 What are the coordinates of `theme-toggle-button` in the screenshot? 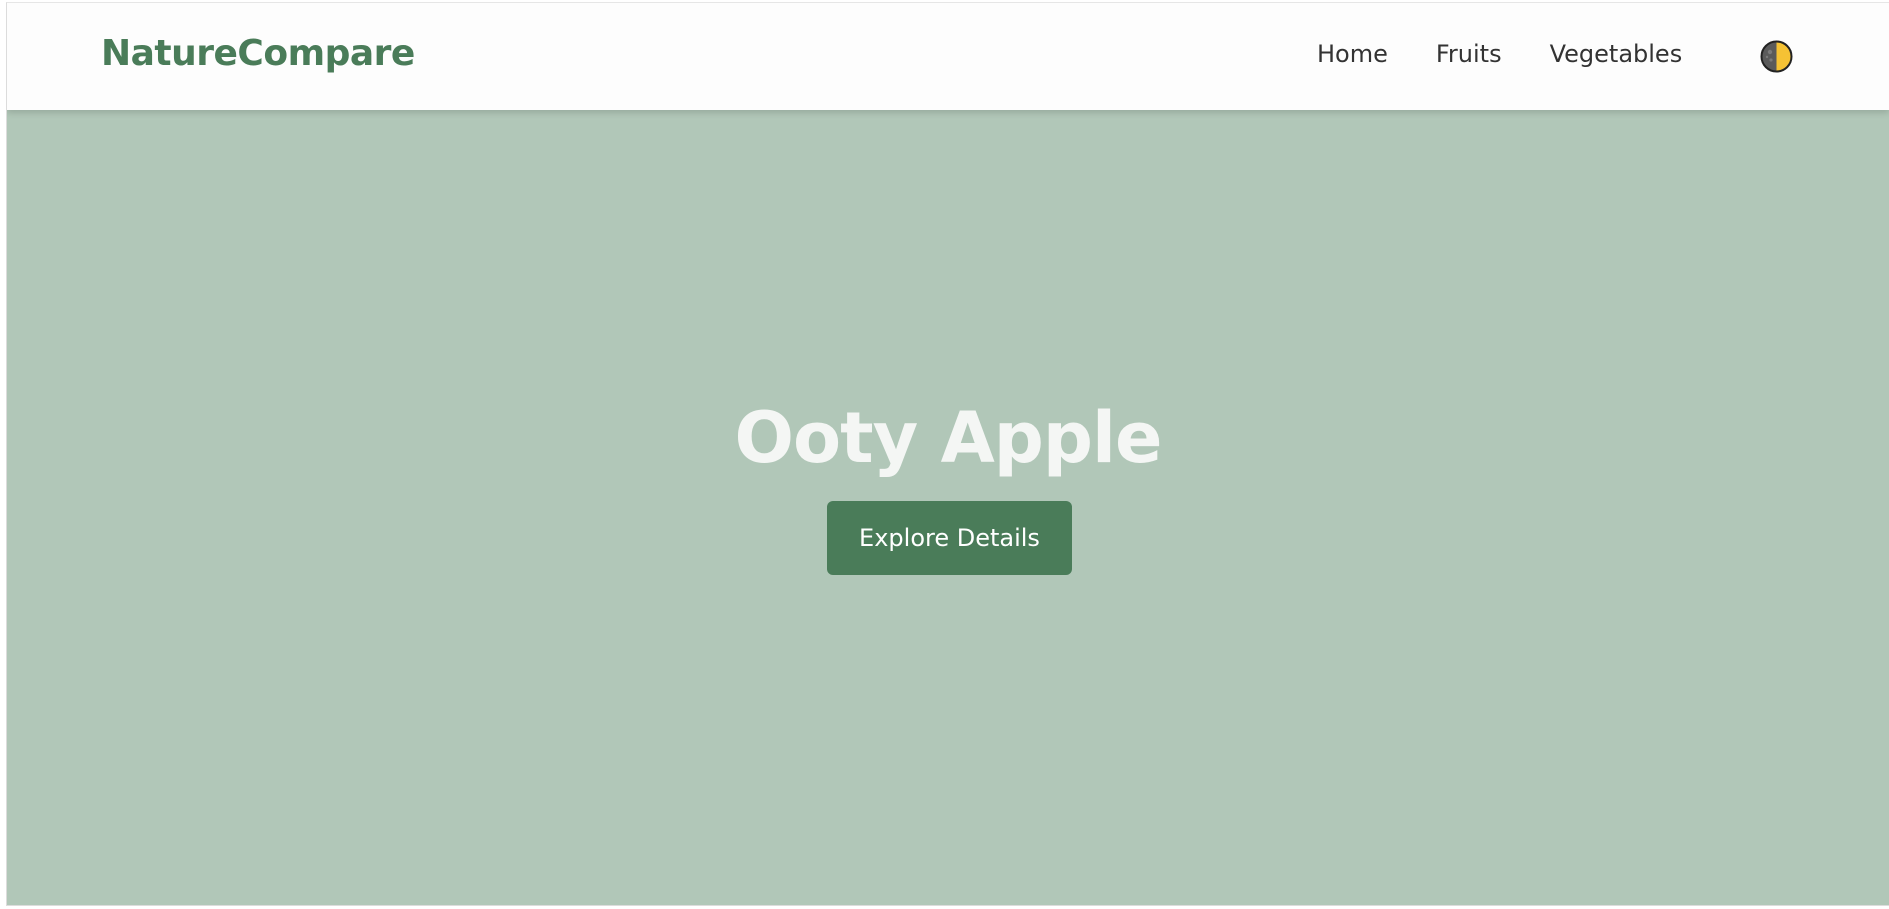 It's located at (1776, 56).